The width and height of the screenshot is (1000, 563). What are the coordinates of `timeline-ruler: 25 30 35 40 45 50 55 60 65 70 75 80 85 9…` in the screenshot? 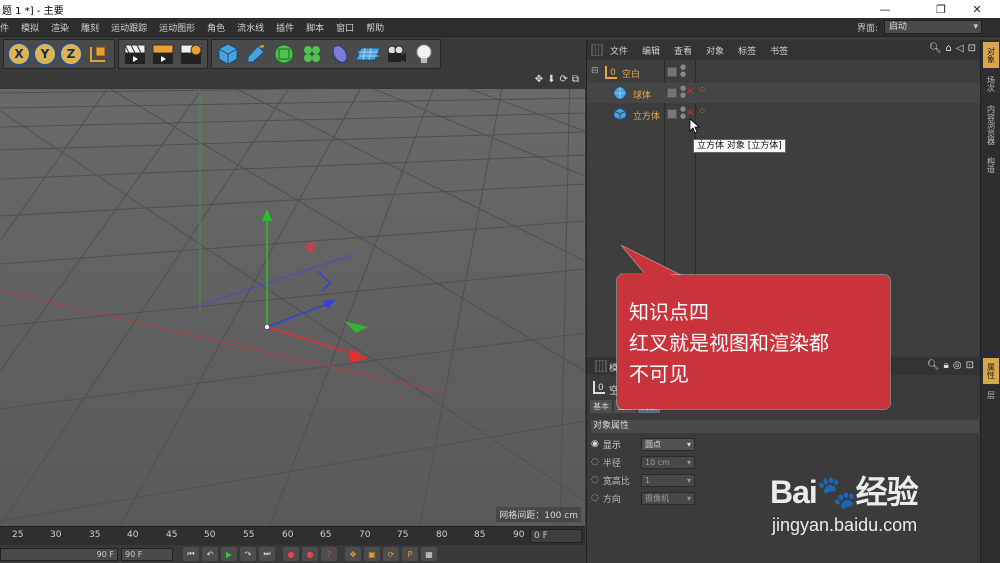 It's located at (292, 535).